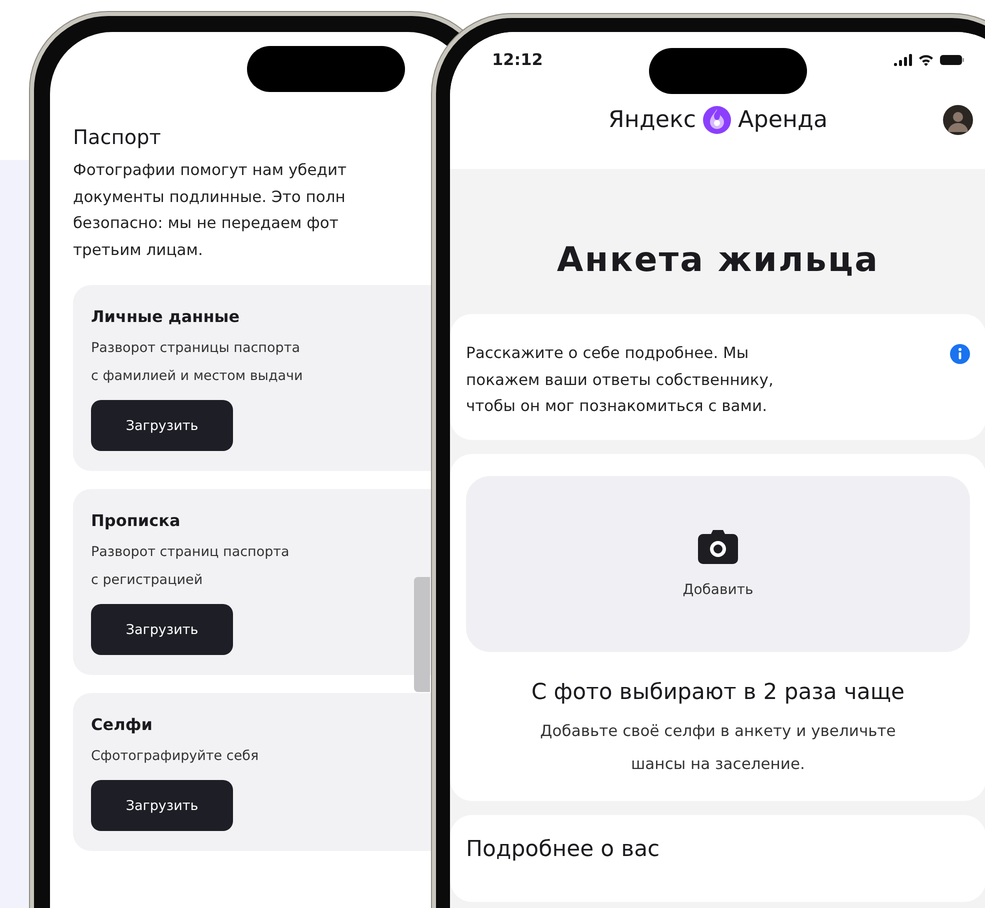  Describe the element at coordinates (165, 316) in the screenshot. I see `card-title: Личные данные` at that location.